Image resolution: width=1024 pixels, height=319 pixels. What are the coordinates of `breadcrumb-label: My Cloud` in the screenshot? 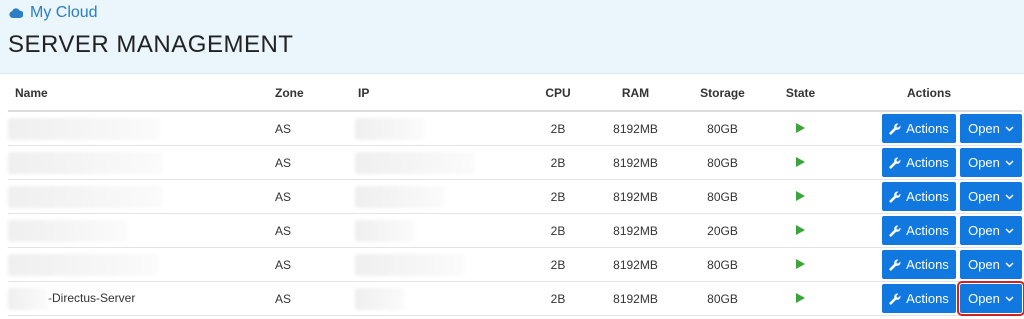 It's located at (64, 13).